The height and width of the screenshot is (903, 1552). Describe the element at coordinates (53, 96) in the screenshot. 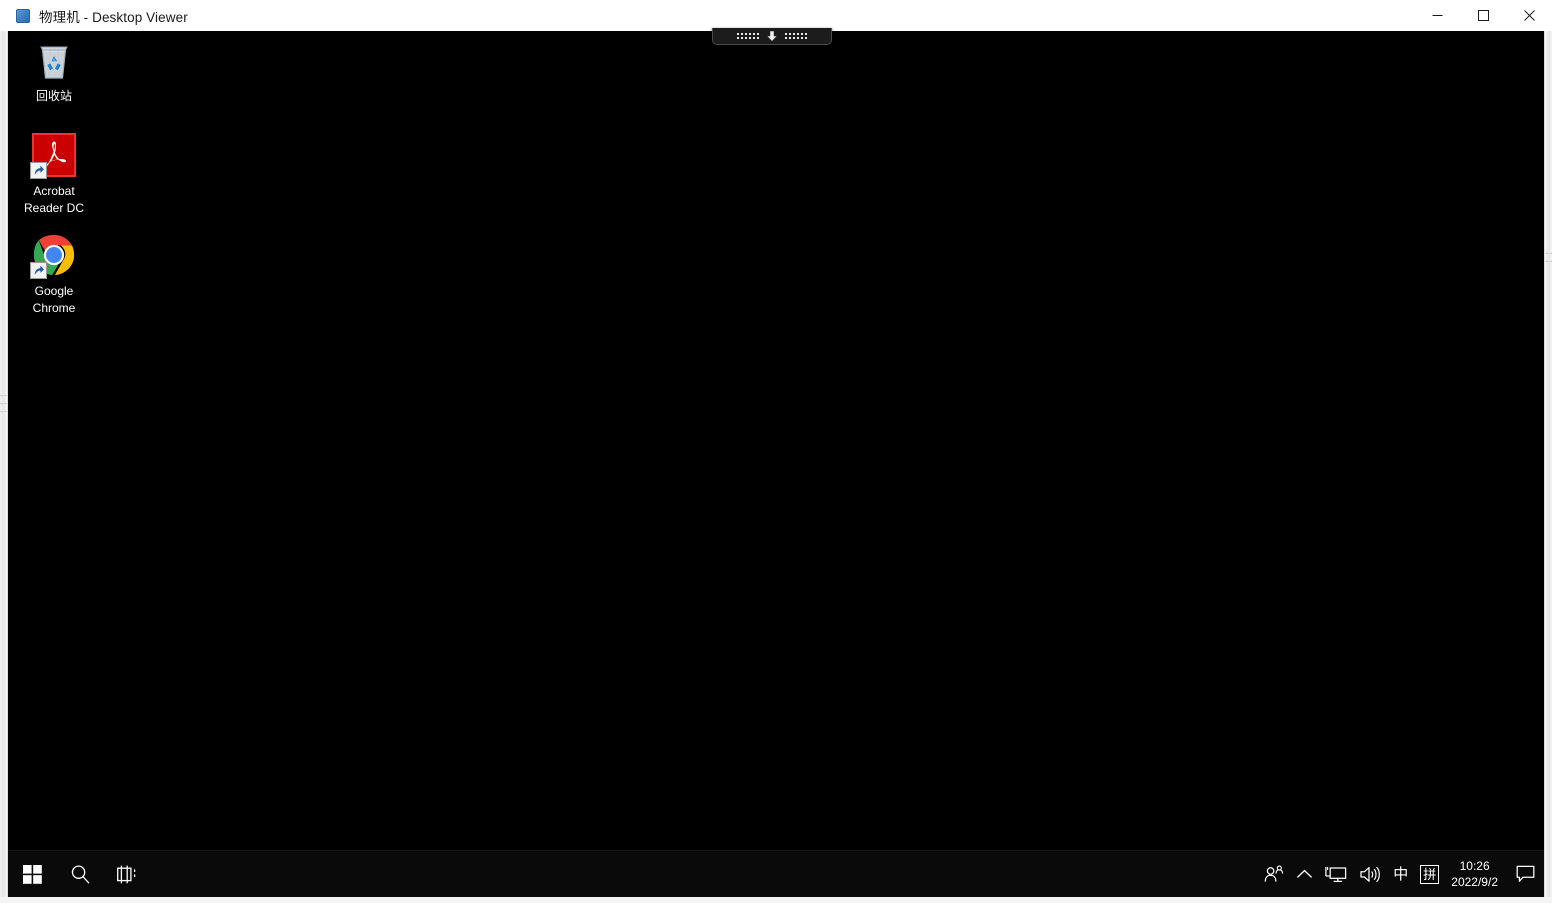

I see `desktop-icon-label: 回收站` at that location.